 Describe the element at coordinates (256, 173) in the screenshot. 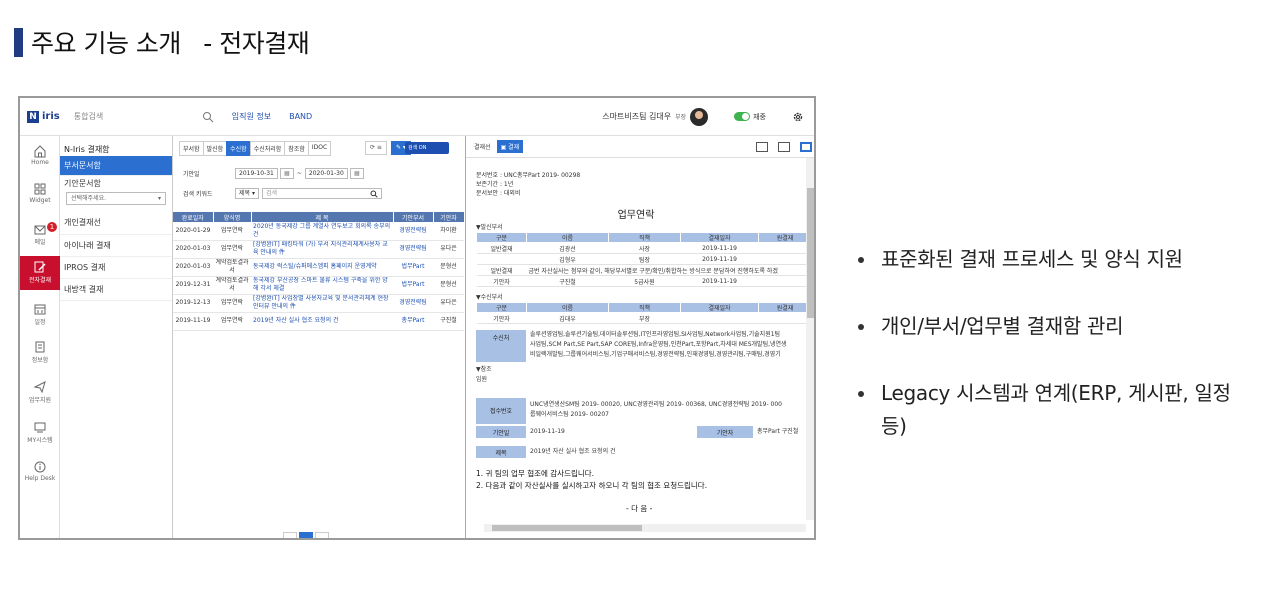

I see `date-from-input: 2019-10-31` at that location.